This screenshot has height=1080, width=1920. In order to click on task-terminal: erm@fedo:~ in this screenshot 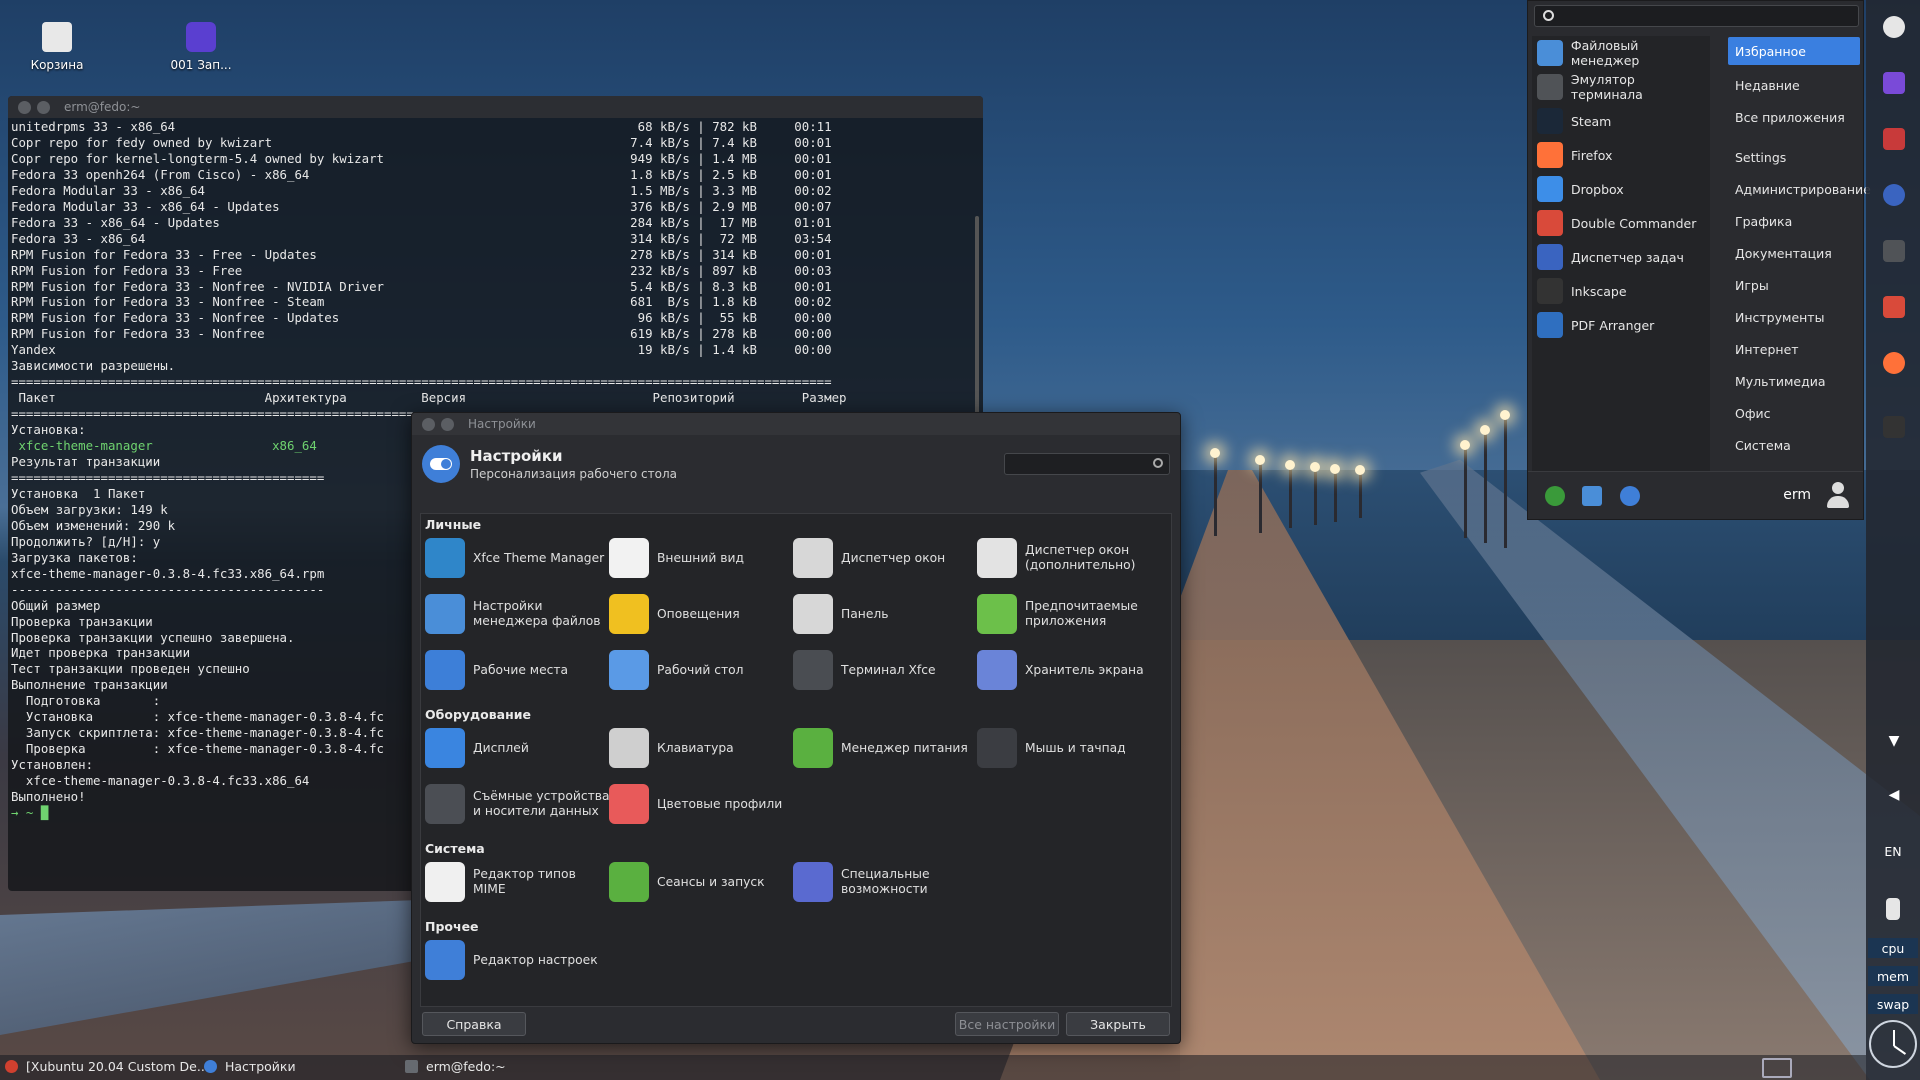, I will do `click(455, 1066)`.